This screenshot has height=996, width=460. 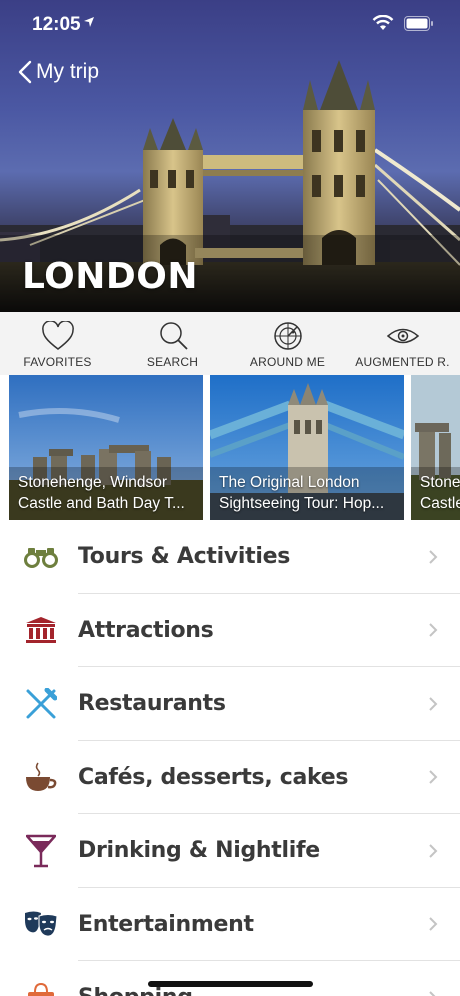 I want to click on theater-masks-icon, so click(x=41, y=924).